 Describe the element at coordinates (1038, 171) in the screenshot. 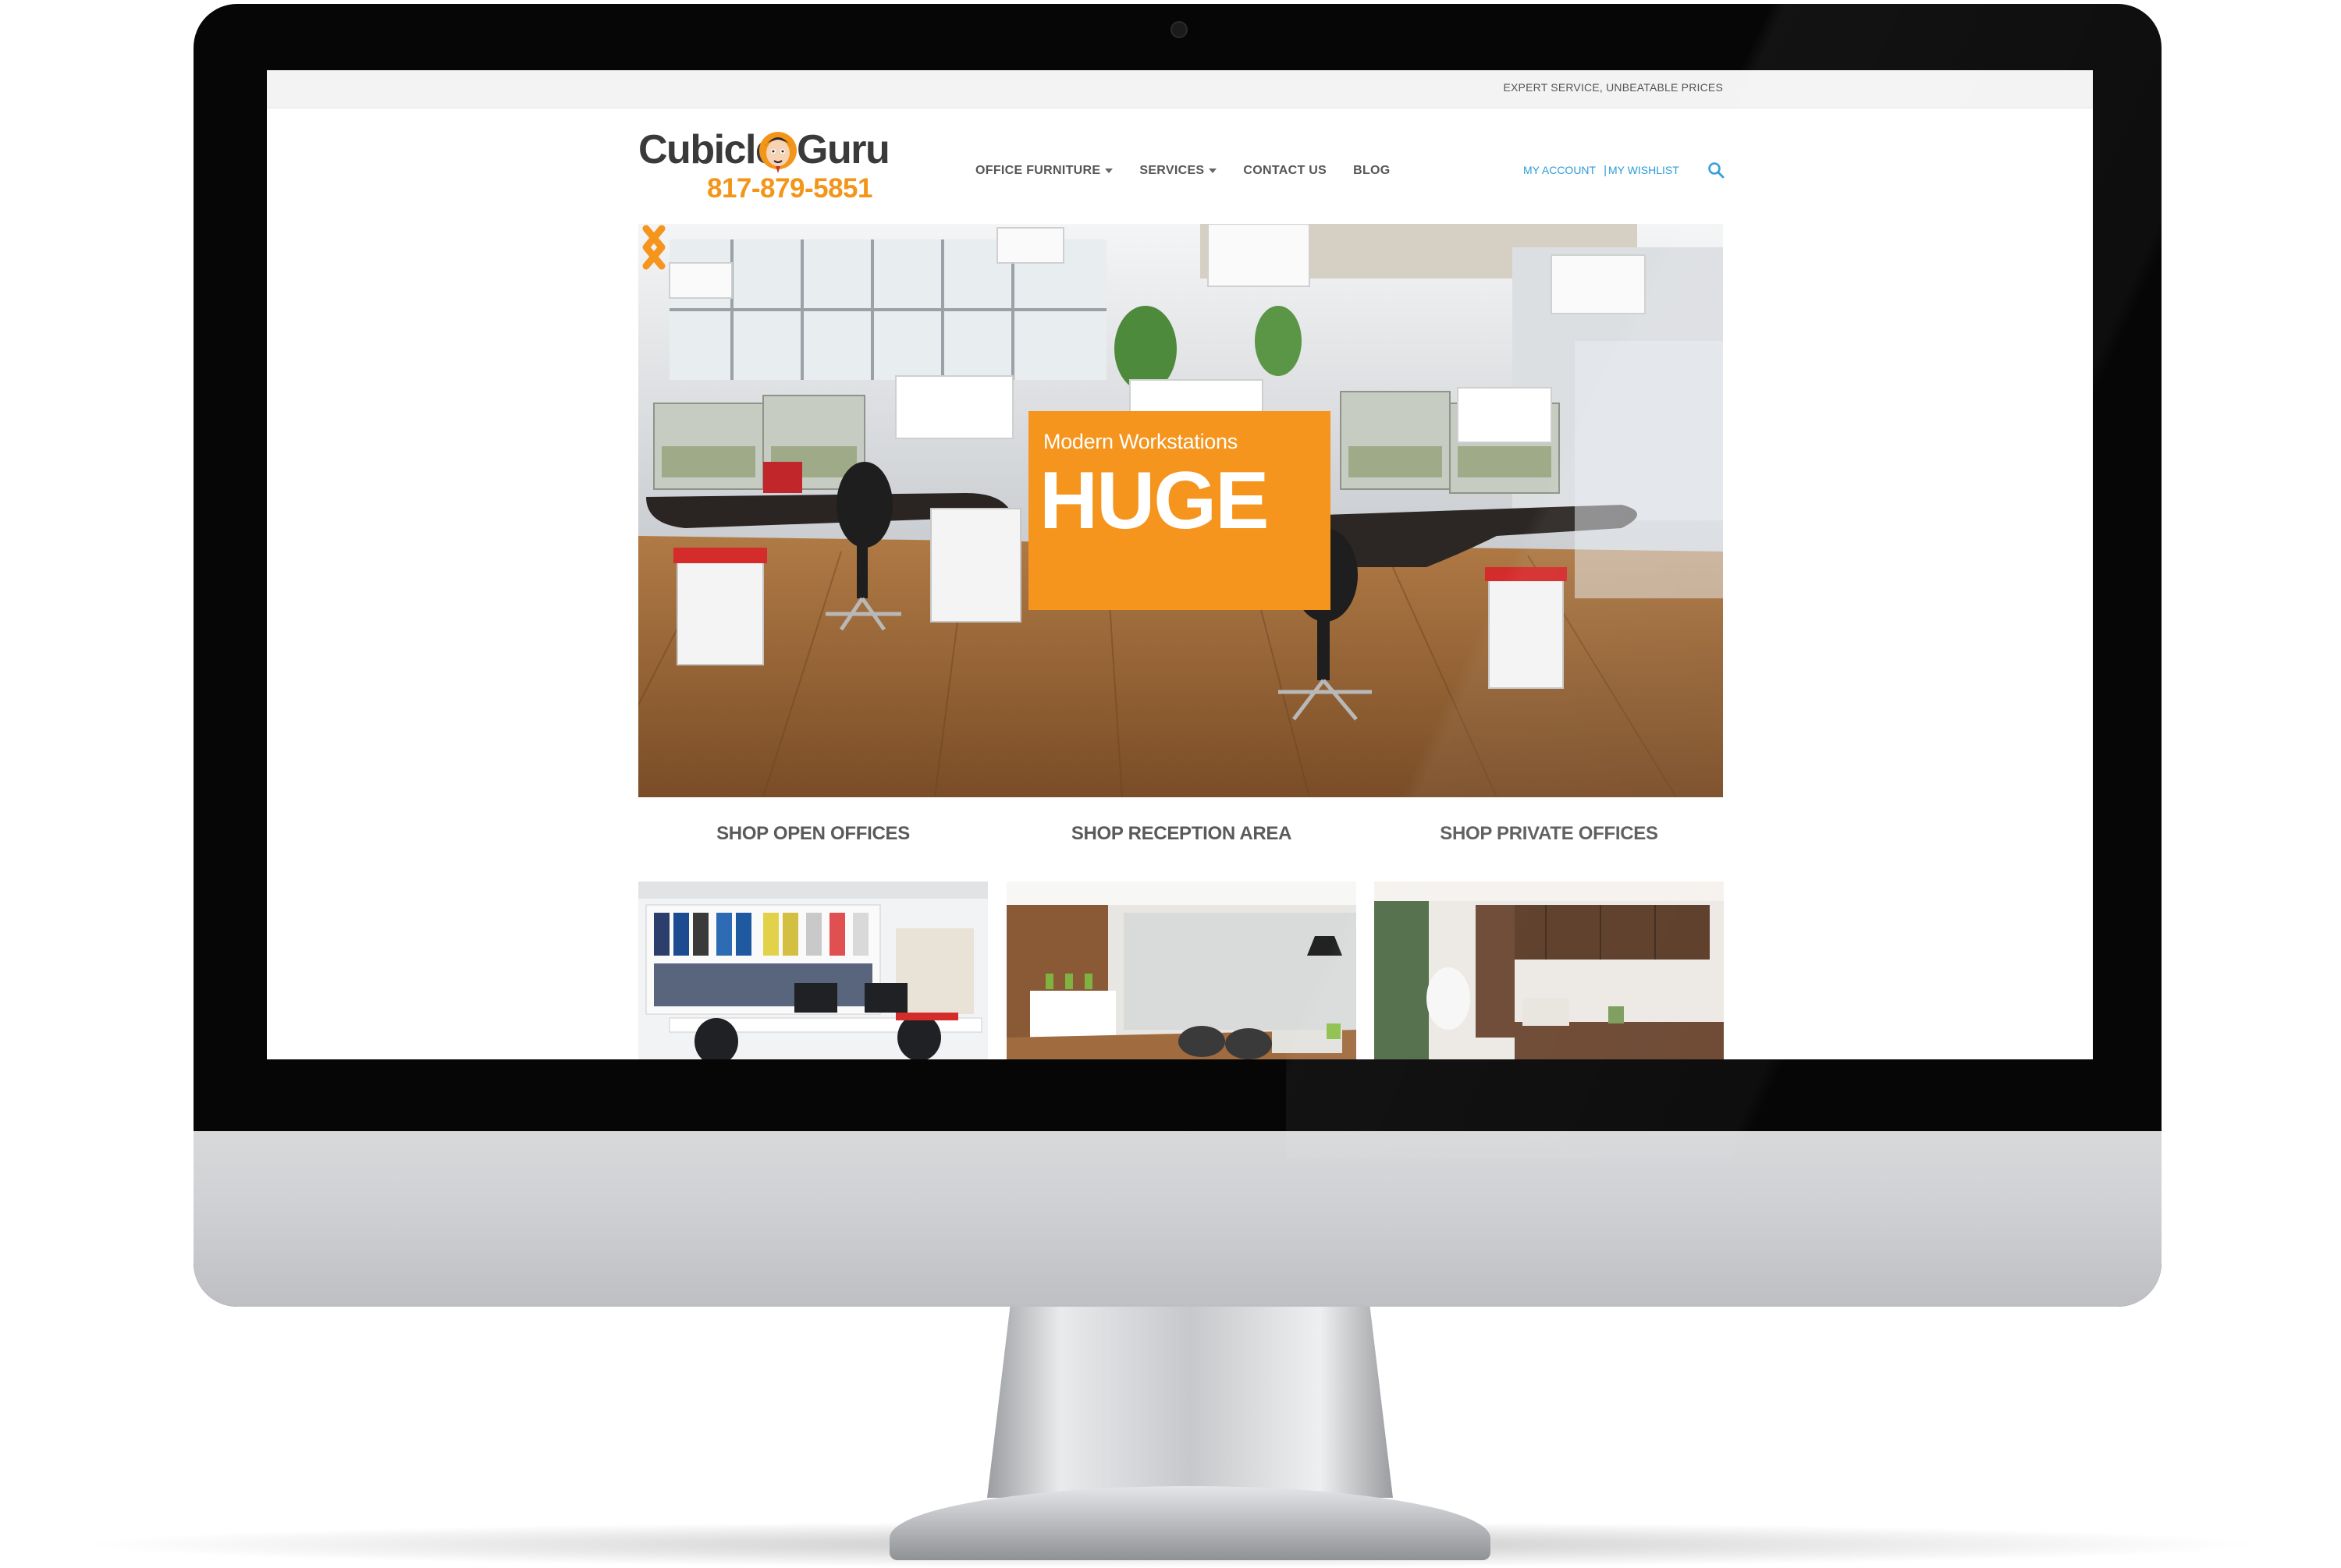

I see `nav-label: OFFICE FURNITURE` at that location.